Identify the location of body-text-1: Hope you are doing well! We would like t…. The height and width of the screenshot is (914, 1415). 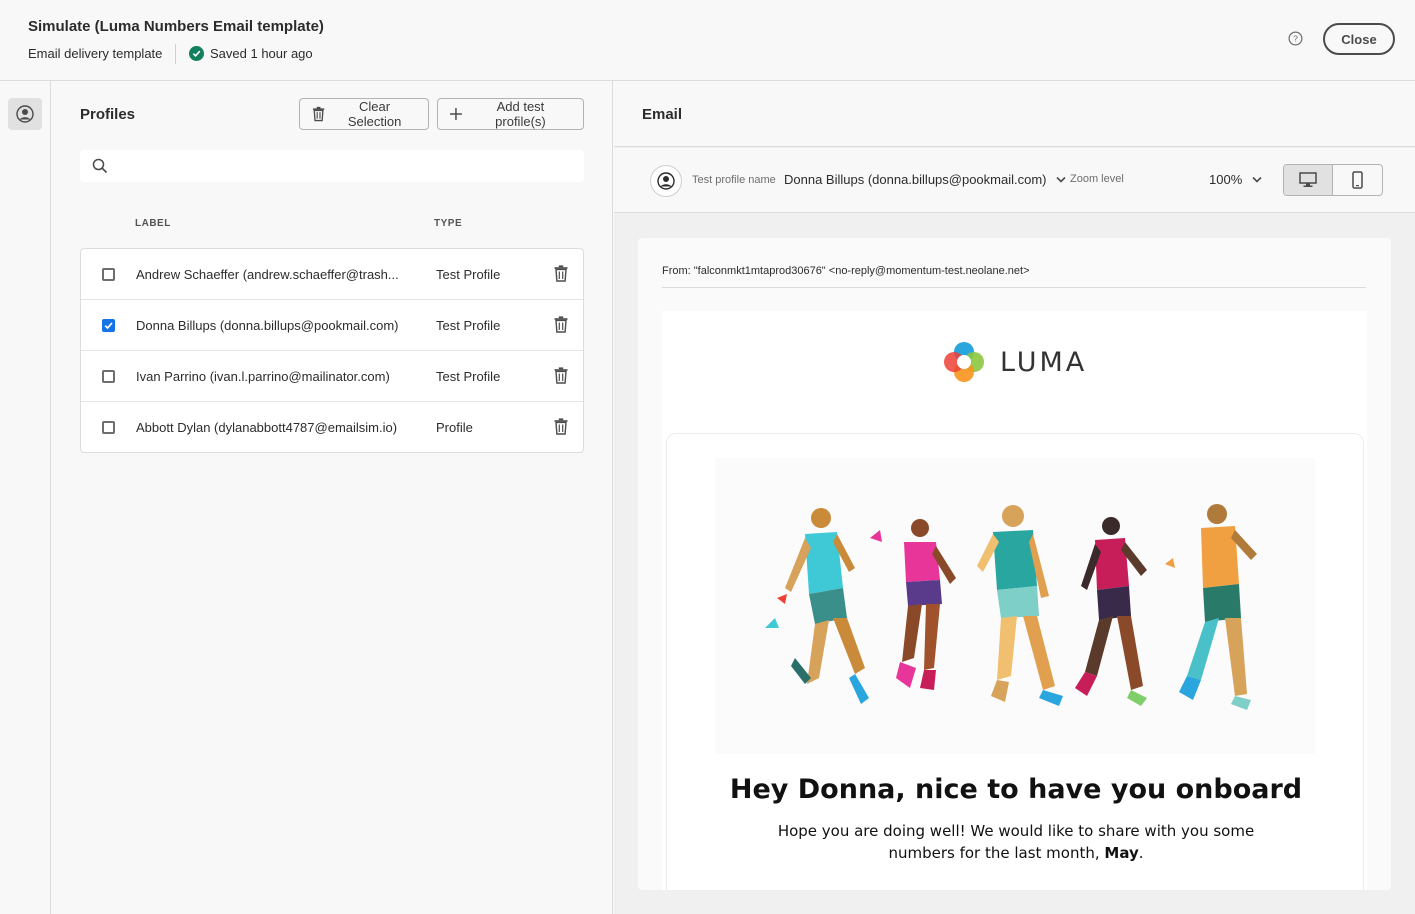
(1016, 842).